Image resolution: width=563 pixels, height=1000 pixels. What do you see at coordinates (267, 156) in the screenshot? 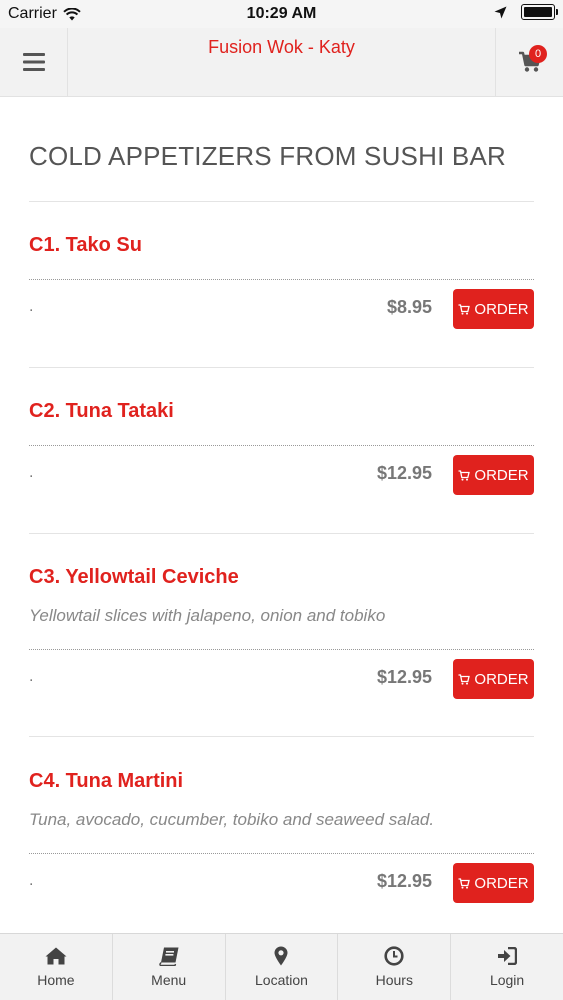
I see `section-title: COLD APPETIZERS FROM SUSHI BAR` at bounding box center [267, 156].